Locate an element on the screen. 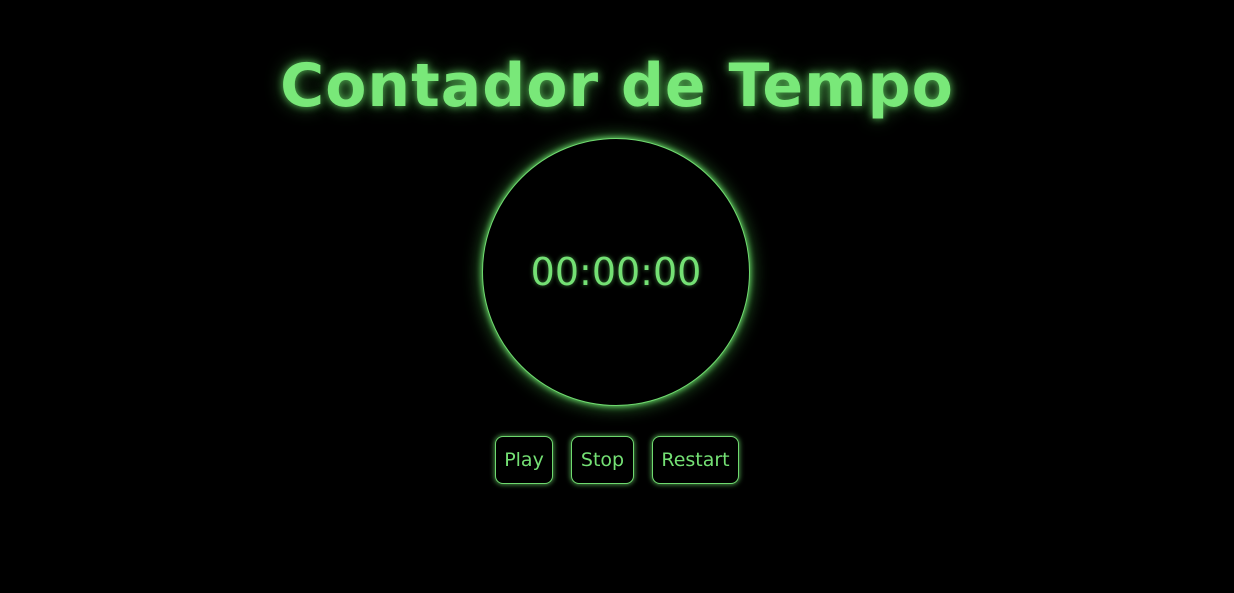 This screenshot has height=593, width=1234. timer-controls: Play Stop Restart is located at coordinates (617, 460).